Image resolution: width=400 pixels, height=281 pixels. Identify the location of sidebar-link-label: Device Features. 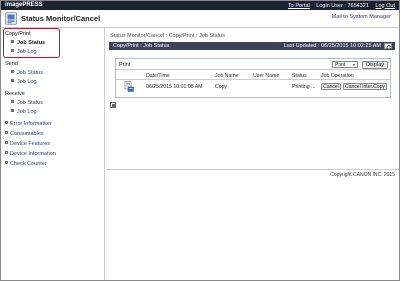
(30, 144).